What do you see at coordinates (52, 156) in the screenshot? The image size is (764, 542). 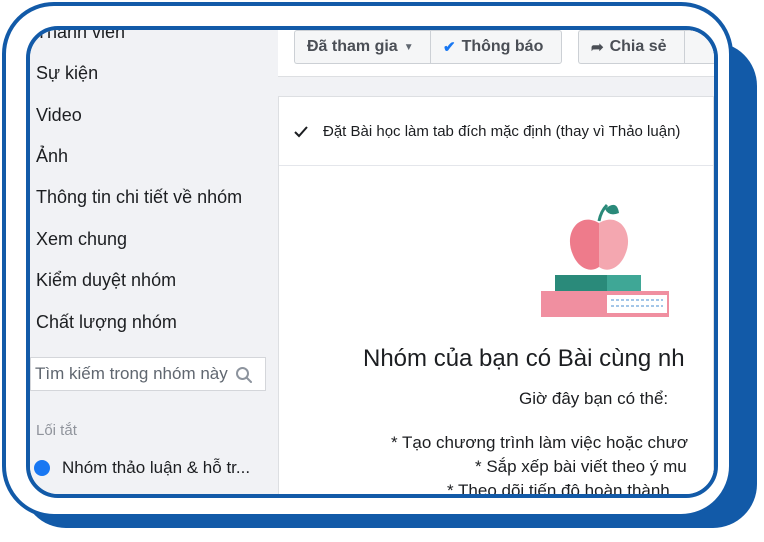 I see `sidebar-item-photos: Ảnh` at bounding box center [52, 156].